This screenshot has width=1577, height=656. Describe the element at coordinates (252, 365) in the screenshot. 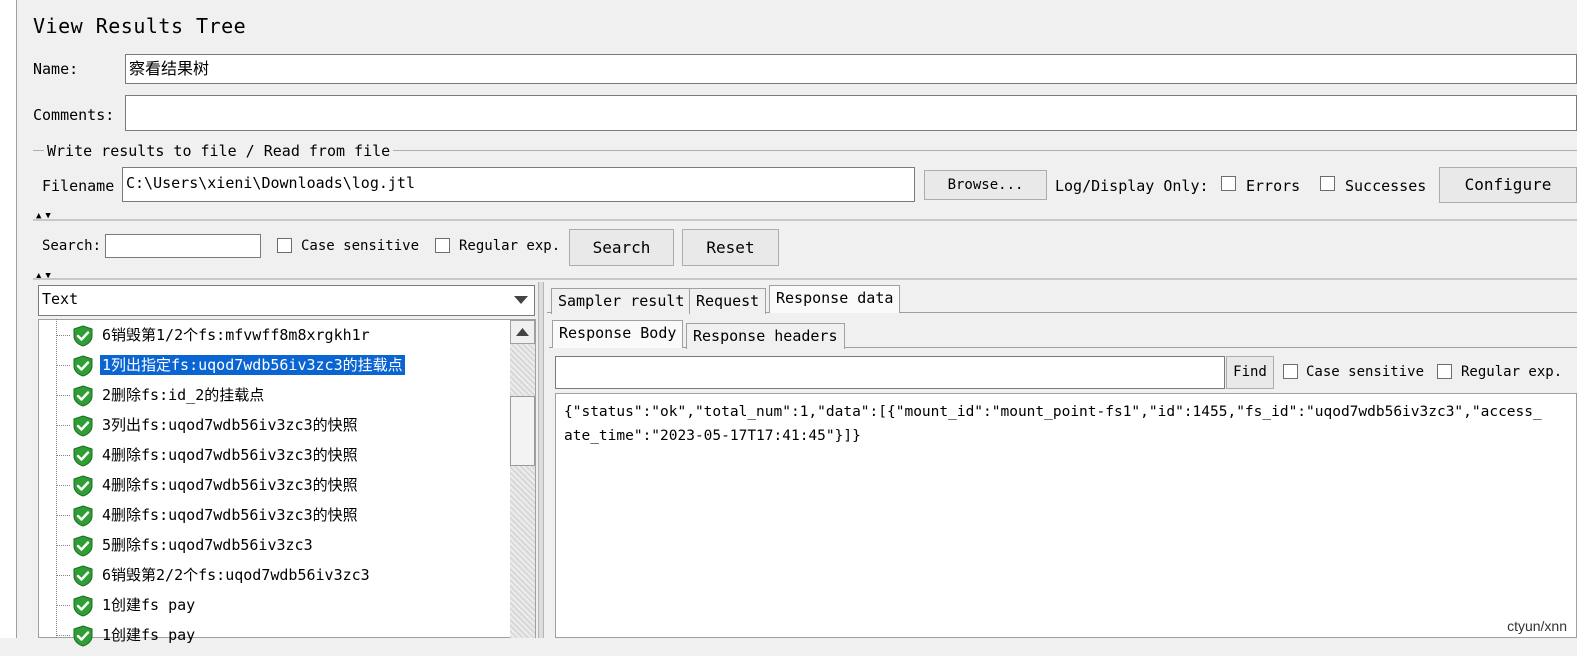

I see `tree-item-label: 1列出指定fs:uqod7wdb56iv3zc3的挂载点` at that location.